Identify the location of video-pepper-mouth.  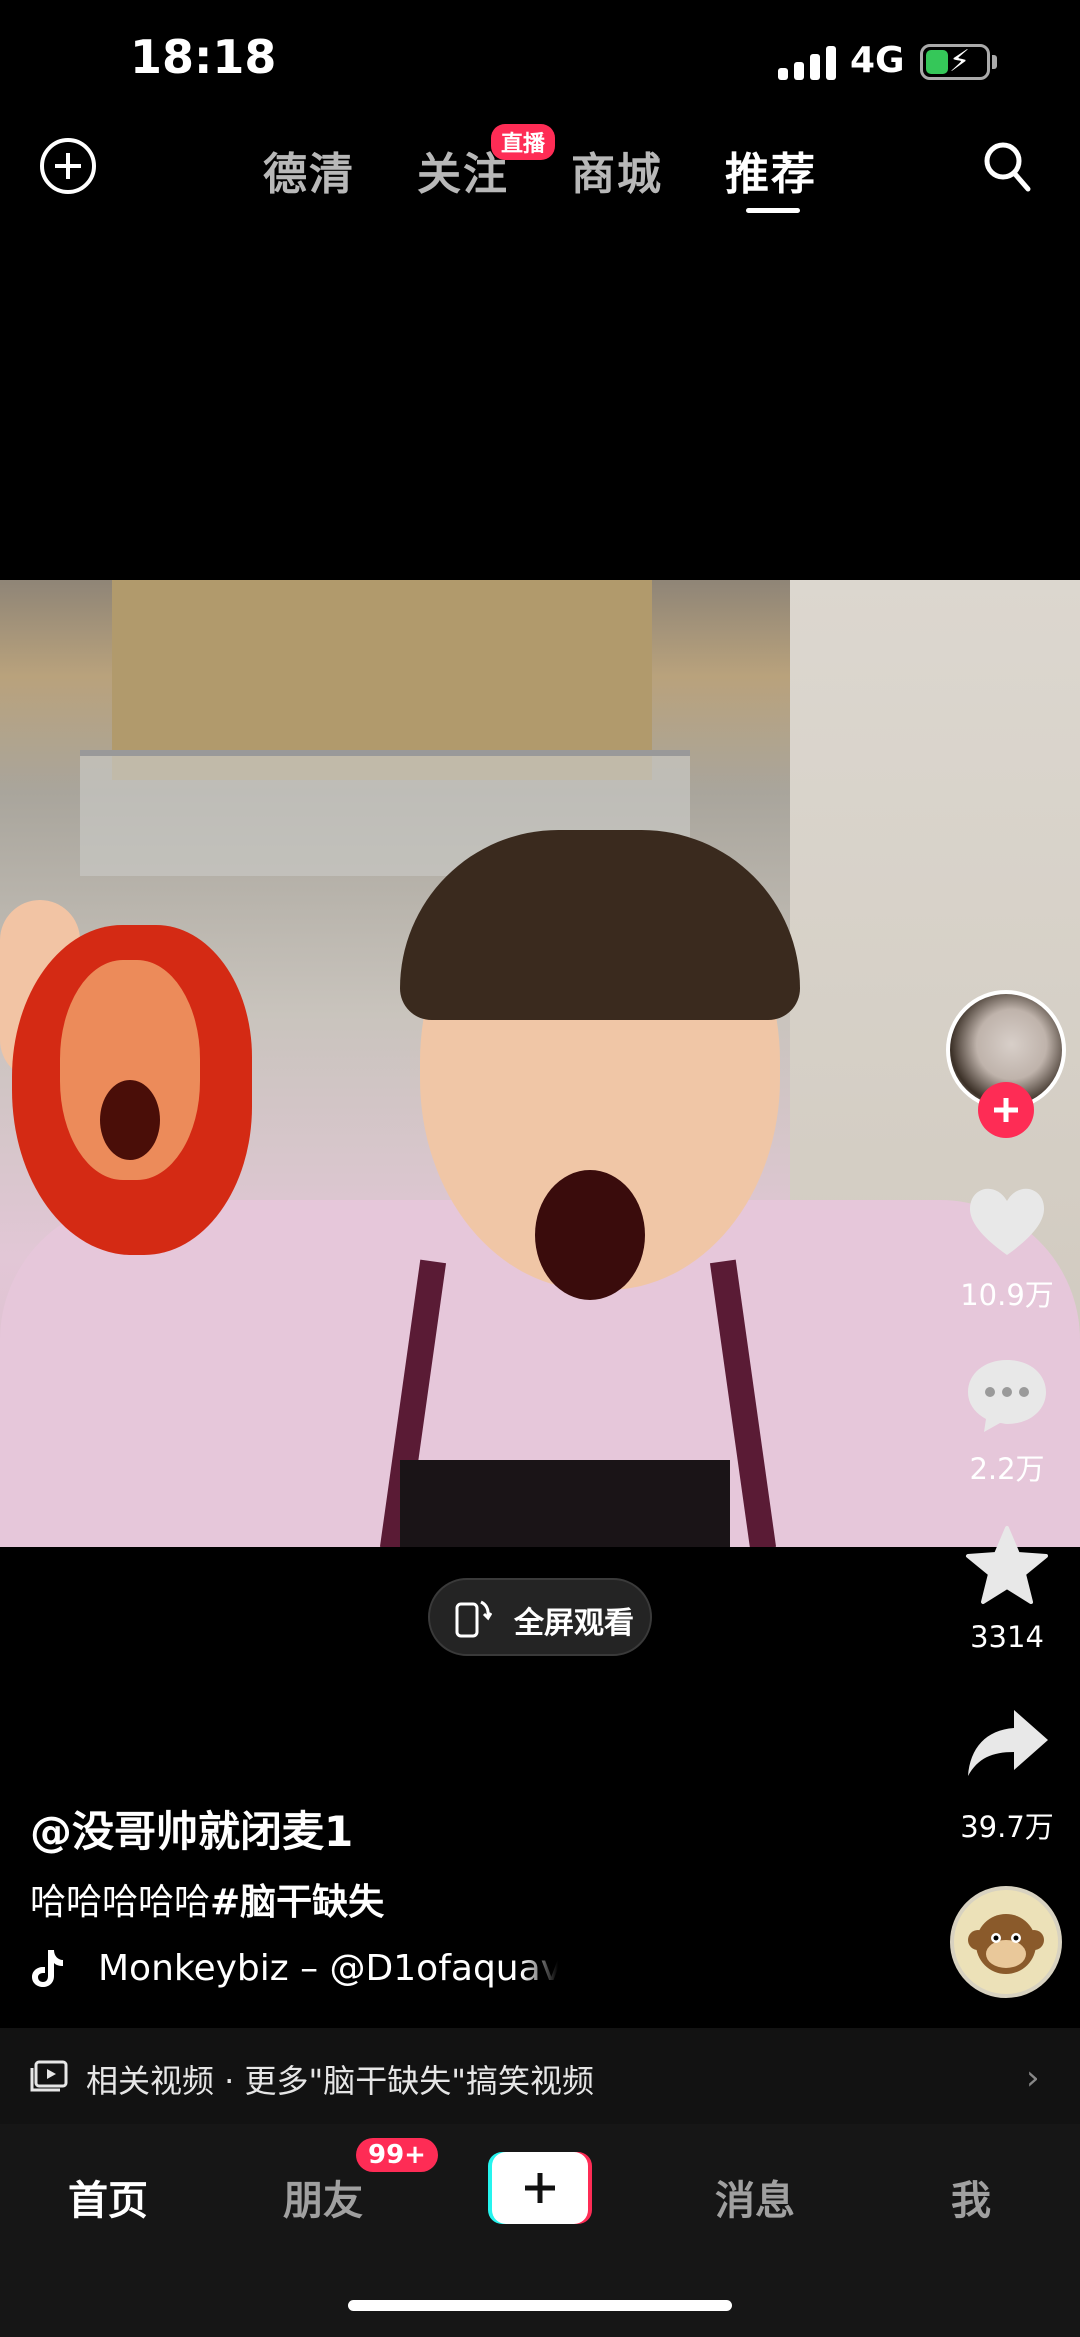
(130, 1120).